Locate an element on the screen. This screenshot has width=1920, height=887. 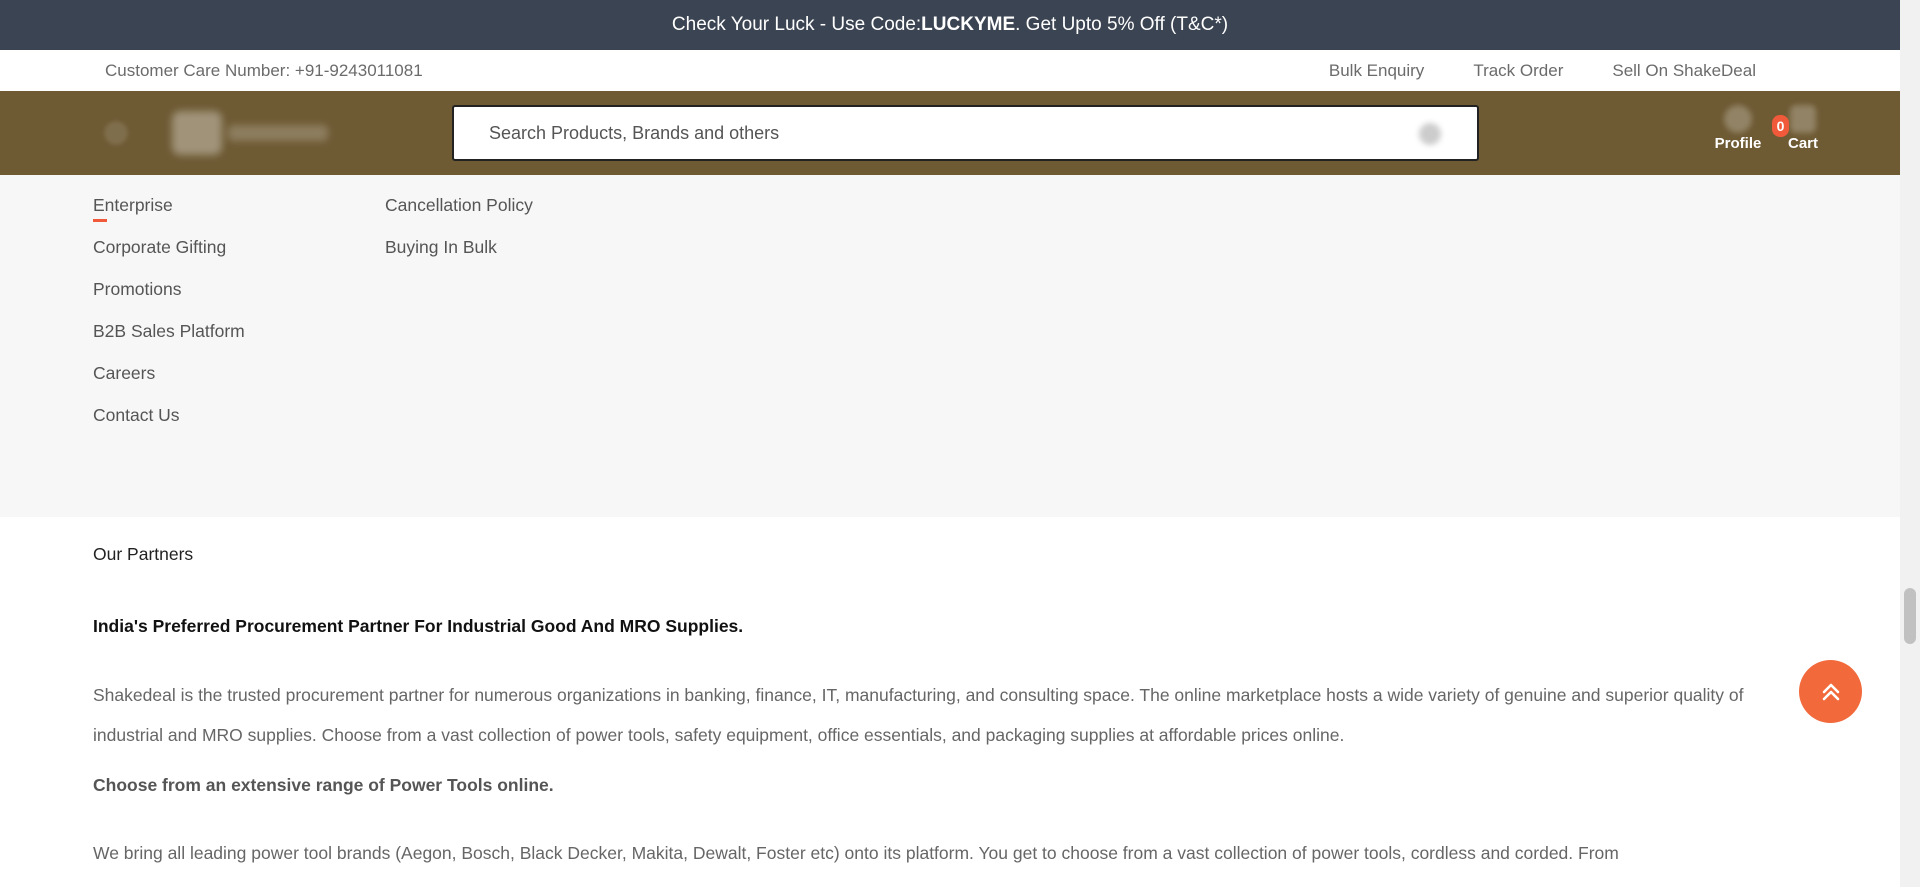
user-icon is located at coordinates (1738, 119).